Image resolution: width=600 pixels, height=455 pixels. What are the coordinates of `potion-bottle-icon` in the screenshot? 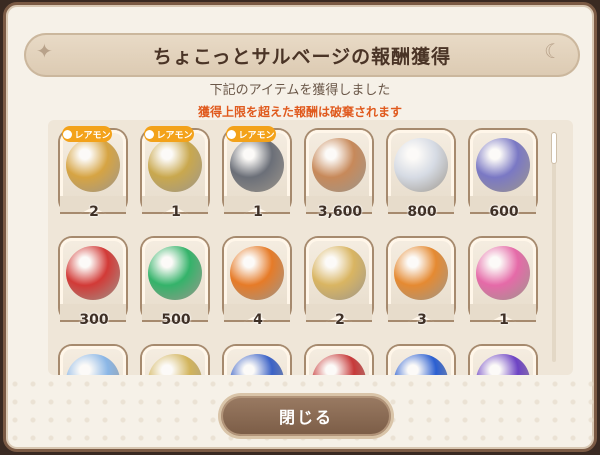 It's located at (421, 273).